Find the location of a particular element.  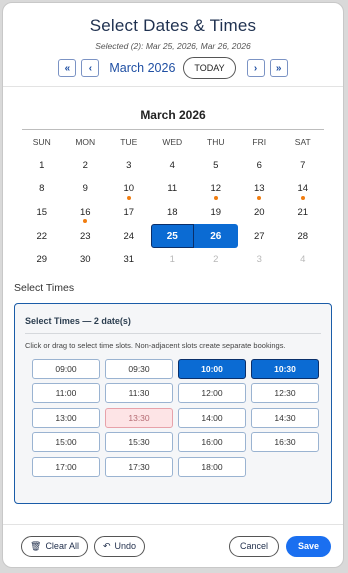

undo-button: ↶ Undo is located at coordinates (119, 546).